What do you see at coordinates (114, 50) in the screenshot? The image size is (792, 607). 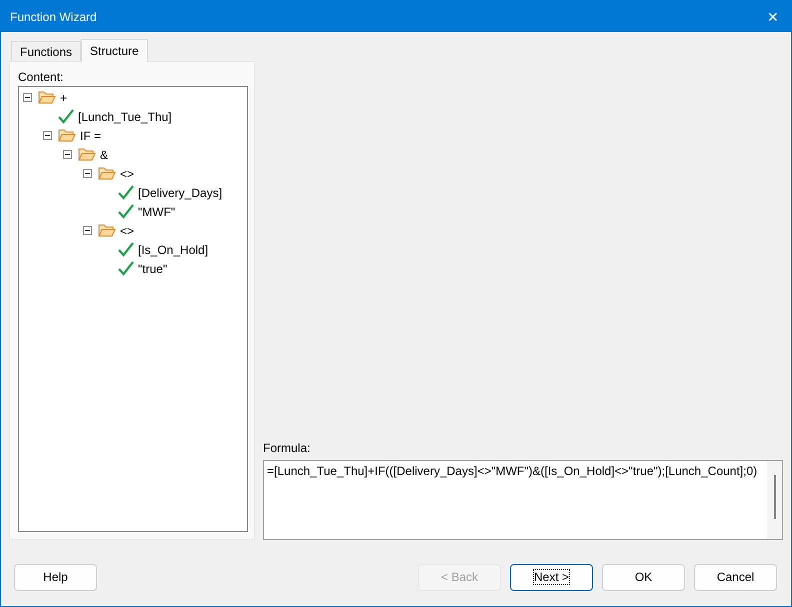 I see `tab: Structure` at bounding box center [114, 50].